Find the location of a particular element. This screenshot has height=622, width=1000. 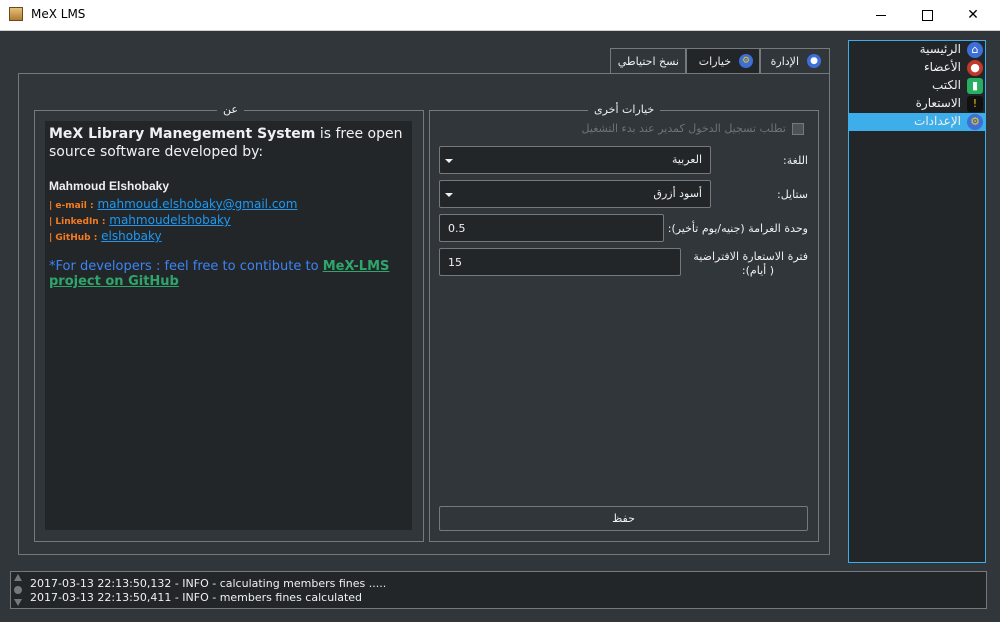

tab-backup: نسخ احتياطي is located at coordinates (648, 61).